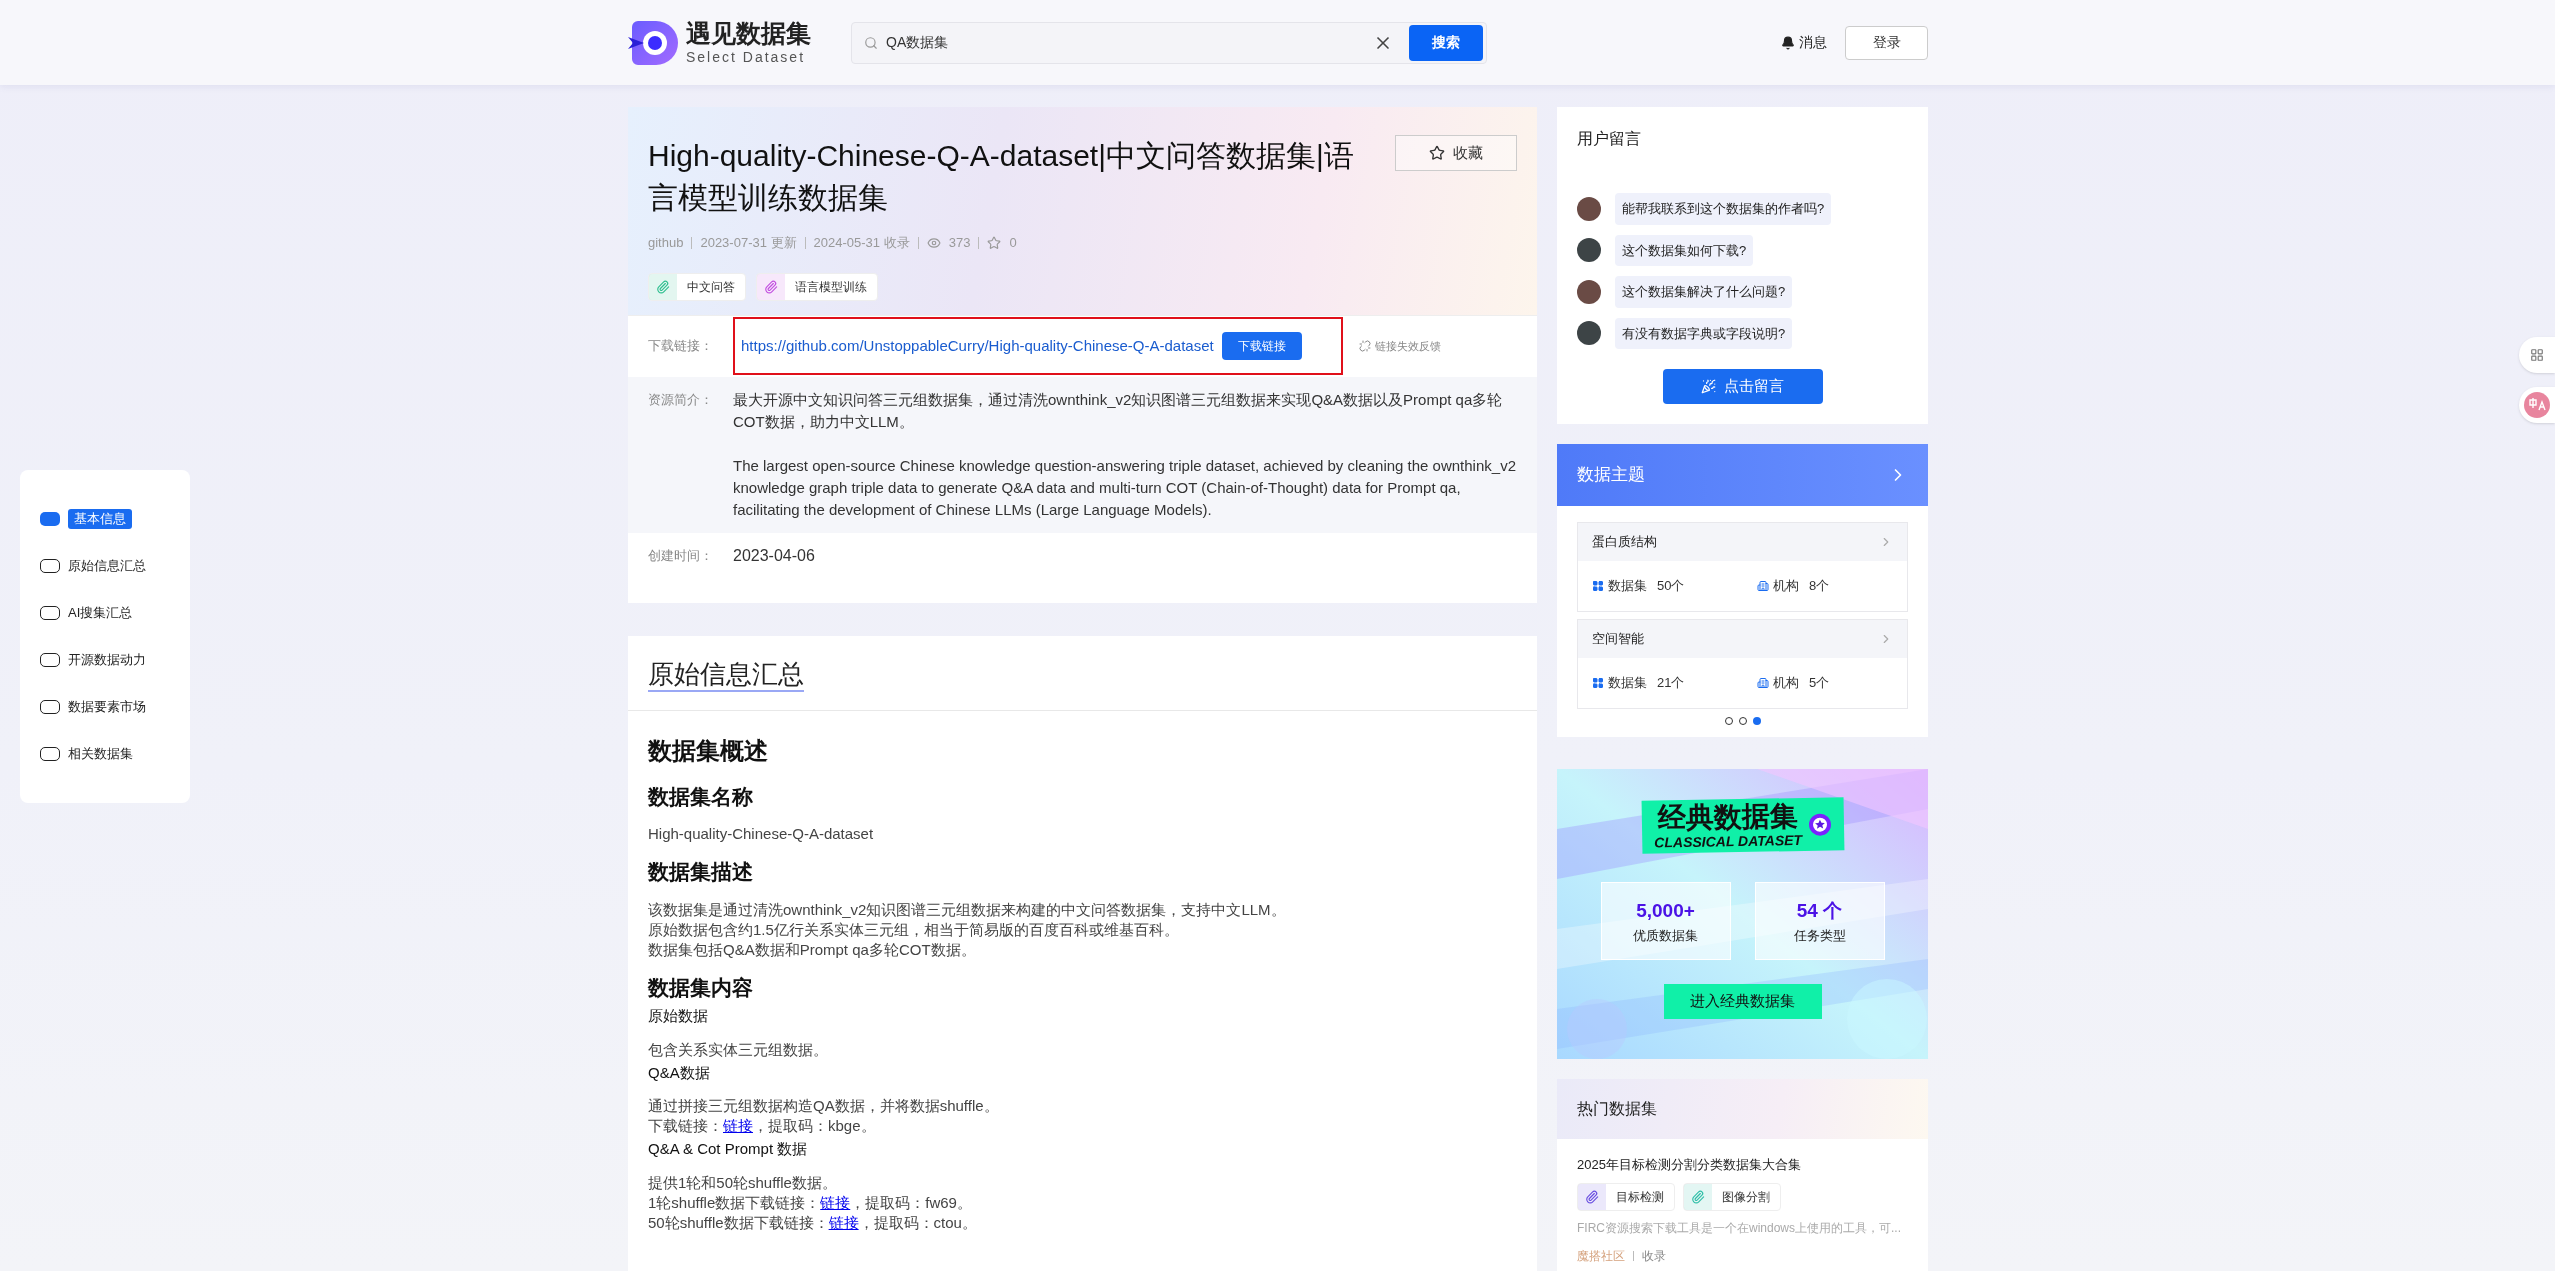 The height and width of the screenshot is (1271, 2555). I want to click on search-button: 搜索, so click(1446, 42).